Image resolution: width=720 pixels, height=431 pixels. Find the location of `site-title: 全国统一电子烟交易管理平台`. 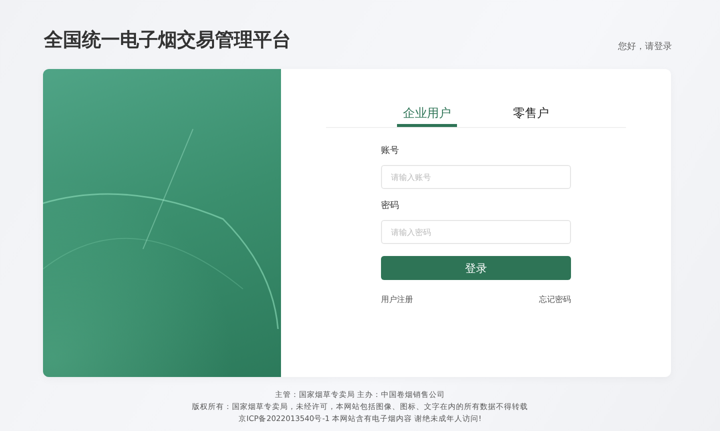

site-title: 全国统一电子烟交易管理平台 is located at coordinates (167, 40).